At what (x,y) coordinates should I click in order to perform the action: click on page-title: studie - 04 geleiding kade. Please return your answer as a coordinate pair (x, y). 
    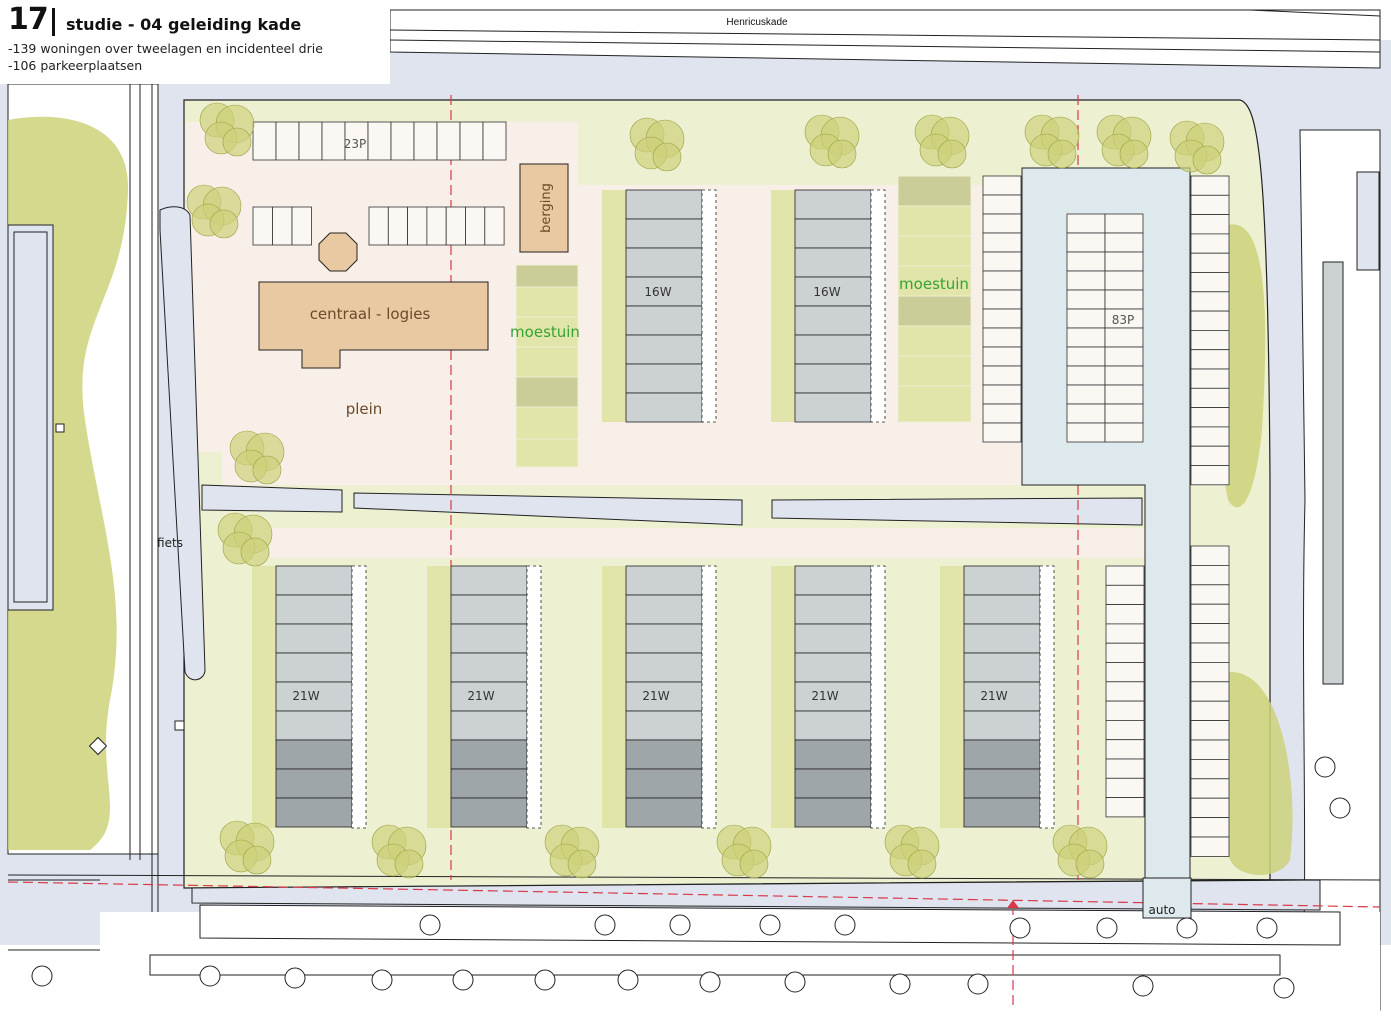
    Looking at the image, I should click on (184, 24).